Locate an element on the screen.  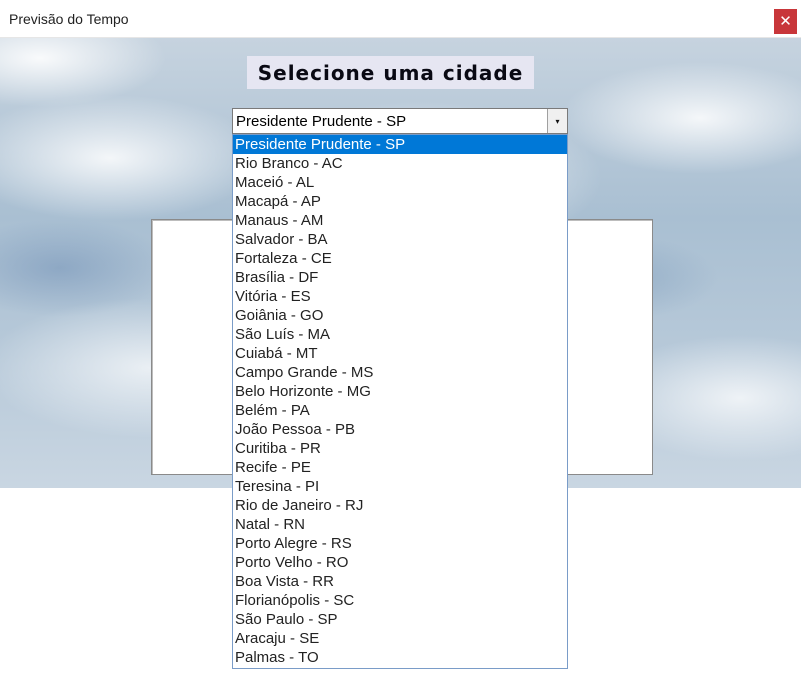
city-option: Presidente Prudente - SP is located at coordinates (400, 144).